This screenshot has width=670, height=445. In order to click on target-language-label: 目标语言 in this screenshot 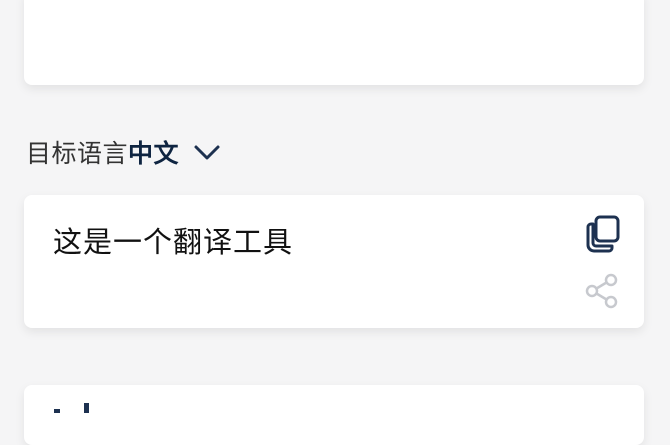, I will do `click(77, 153)`.